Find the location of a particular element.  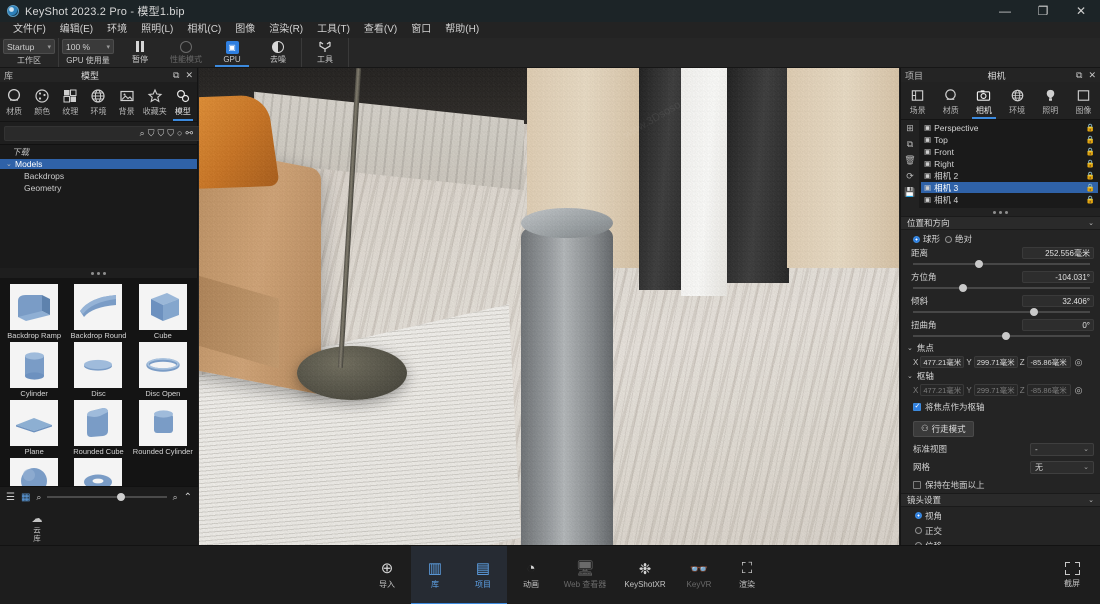

menu-item-file: 文件(F) is located at coordinates (29, 30).